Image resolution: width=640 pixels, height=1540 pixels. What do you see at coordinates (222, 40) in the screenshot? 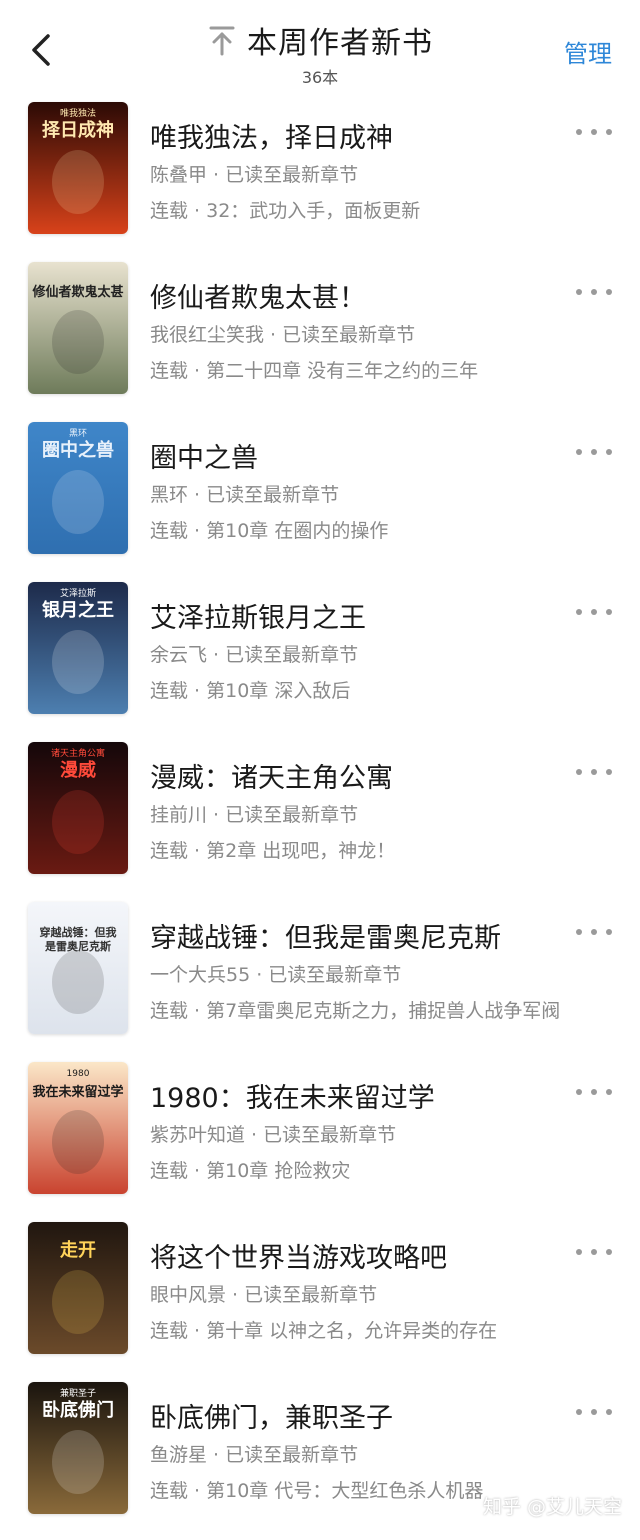
I see `pin-top-icon` at bounding box center [222, 40].